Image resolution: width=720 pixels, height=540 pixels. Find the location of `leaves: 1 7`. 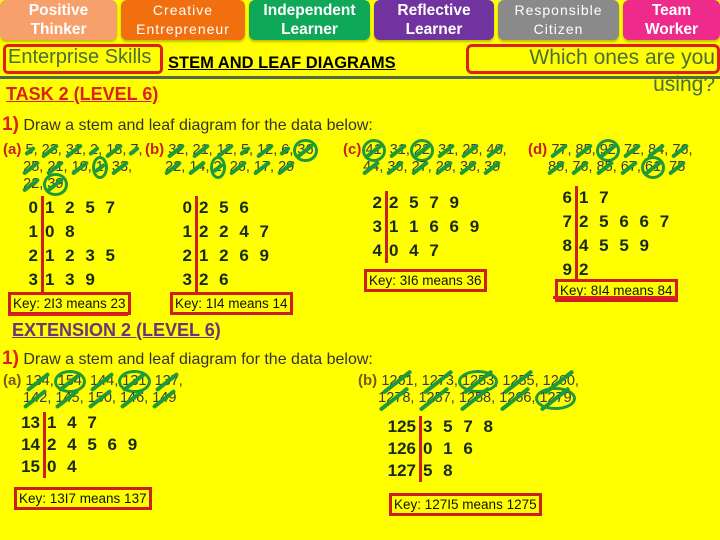

leaves: 1 7 is located at coordinates (595, 197).